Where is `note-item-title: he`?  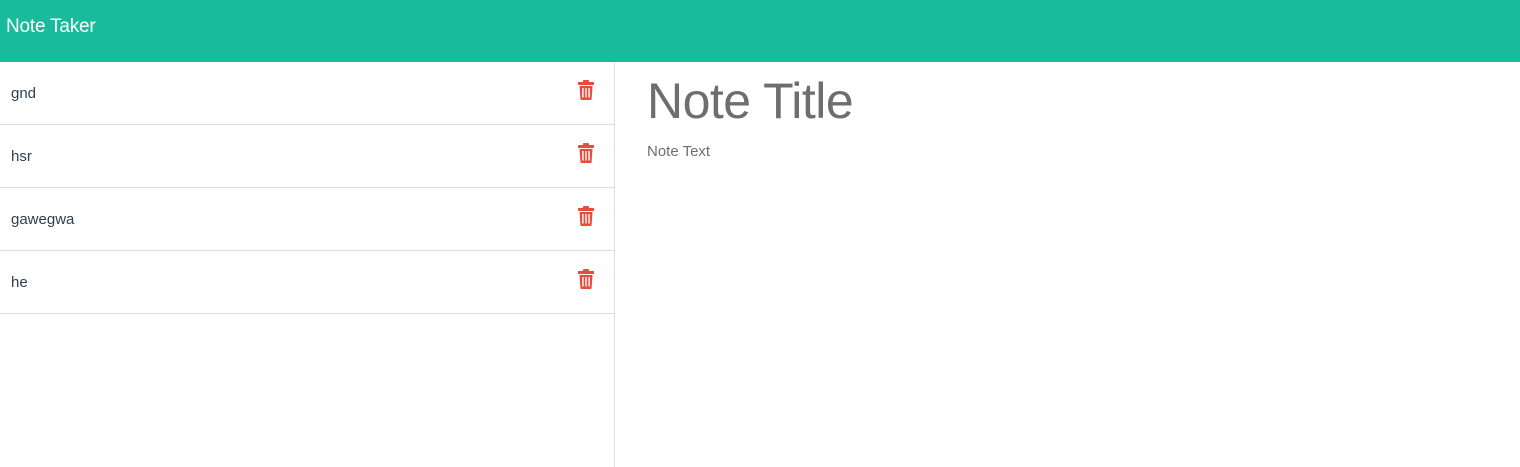
note-item-title: he is located at coordinates (19, 282).